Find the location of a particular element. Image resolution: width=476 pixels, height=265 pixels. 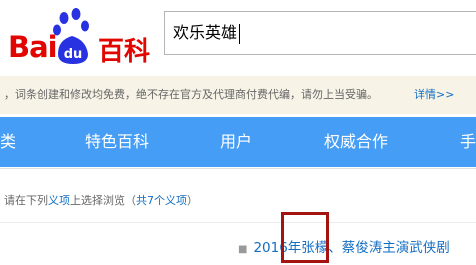

search-input-value: 欢乐英雄 is located at coordinates (205, 32).